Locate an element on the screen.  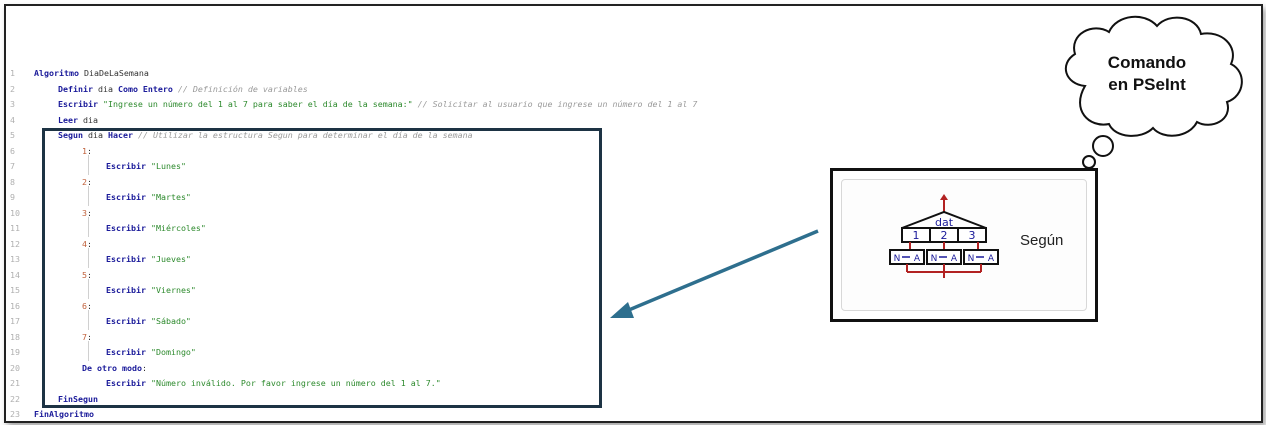
command-button: dat 1 2 3 N A N A N A Según is located at coordinates (964, 245).